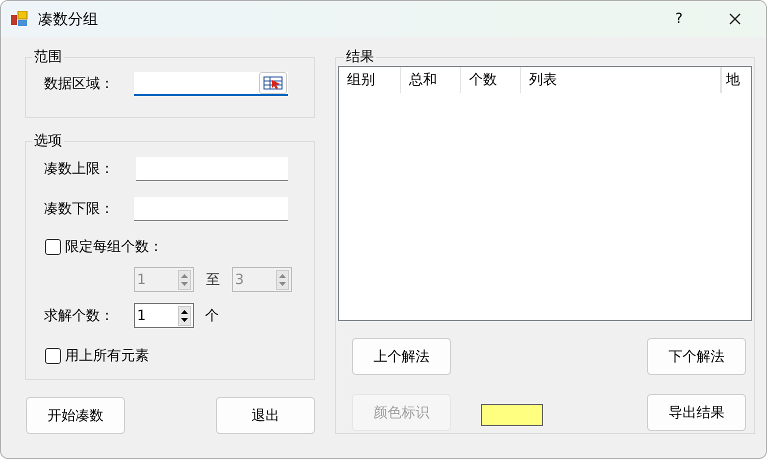 This screenshot has width=767, height=459. What do you see at coordinates (179, 356) in the screenshot?
I see `use-all-checkbox: 用上所有元素` at bounding box center [179, 356].